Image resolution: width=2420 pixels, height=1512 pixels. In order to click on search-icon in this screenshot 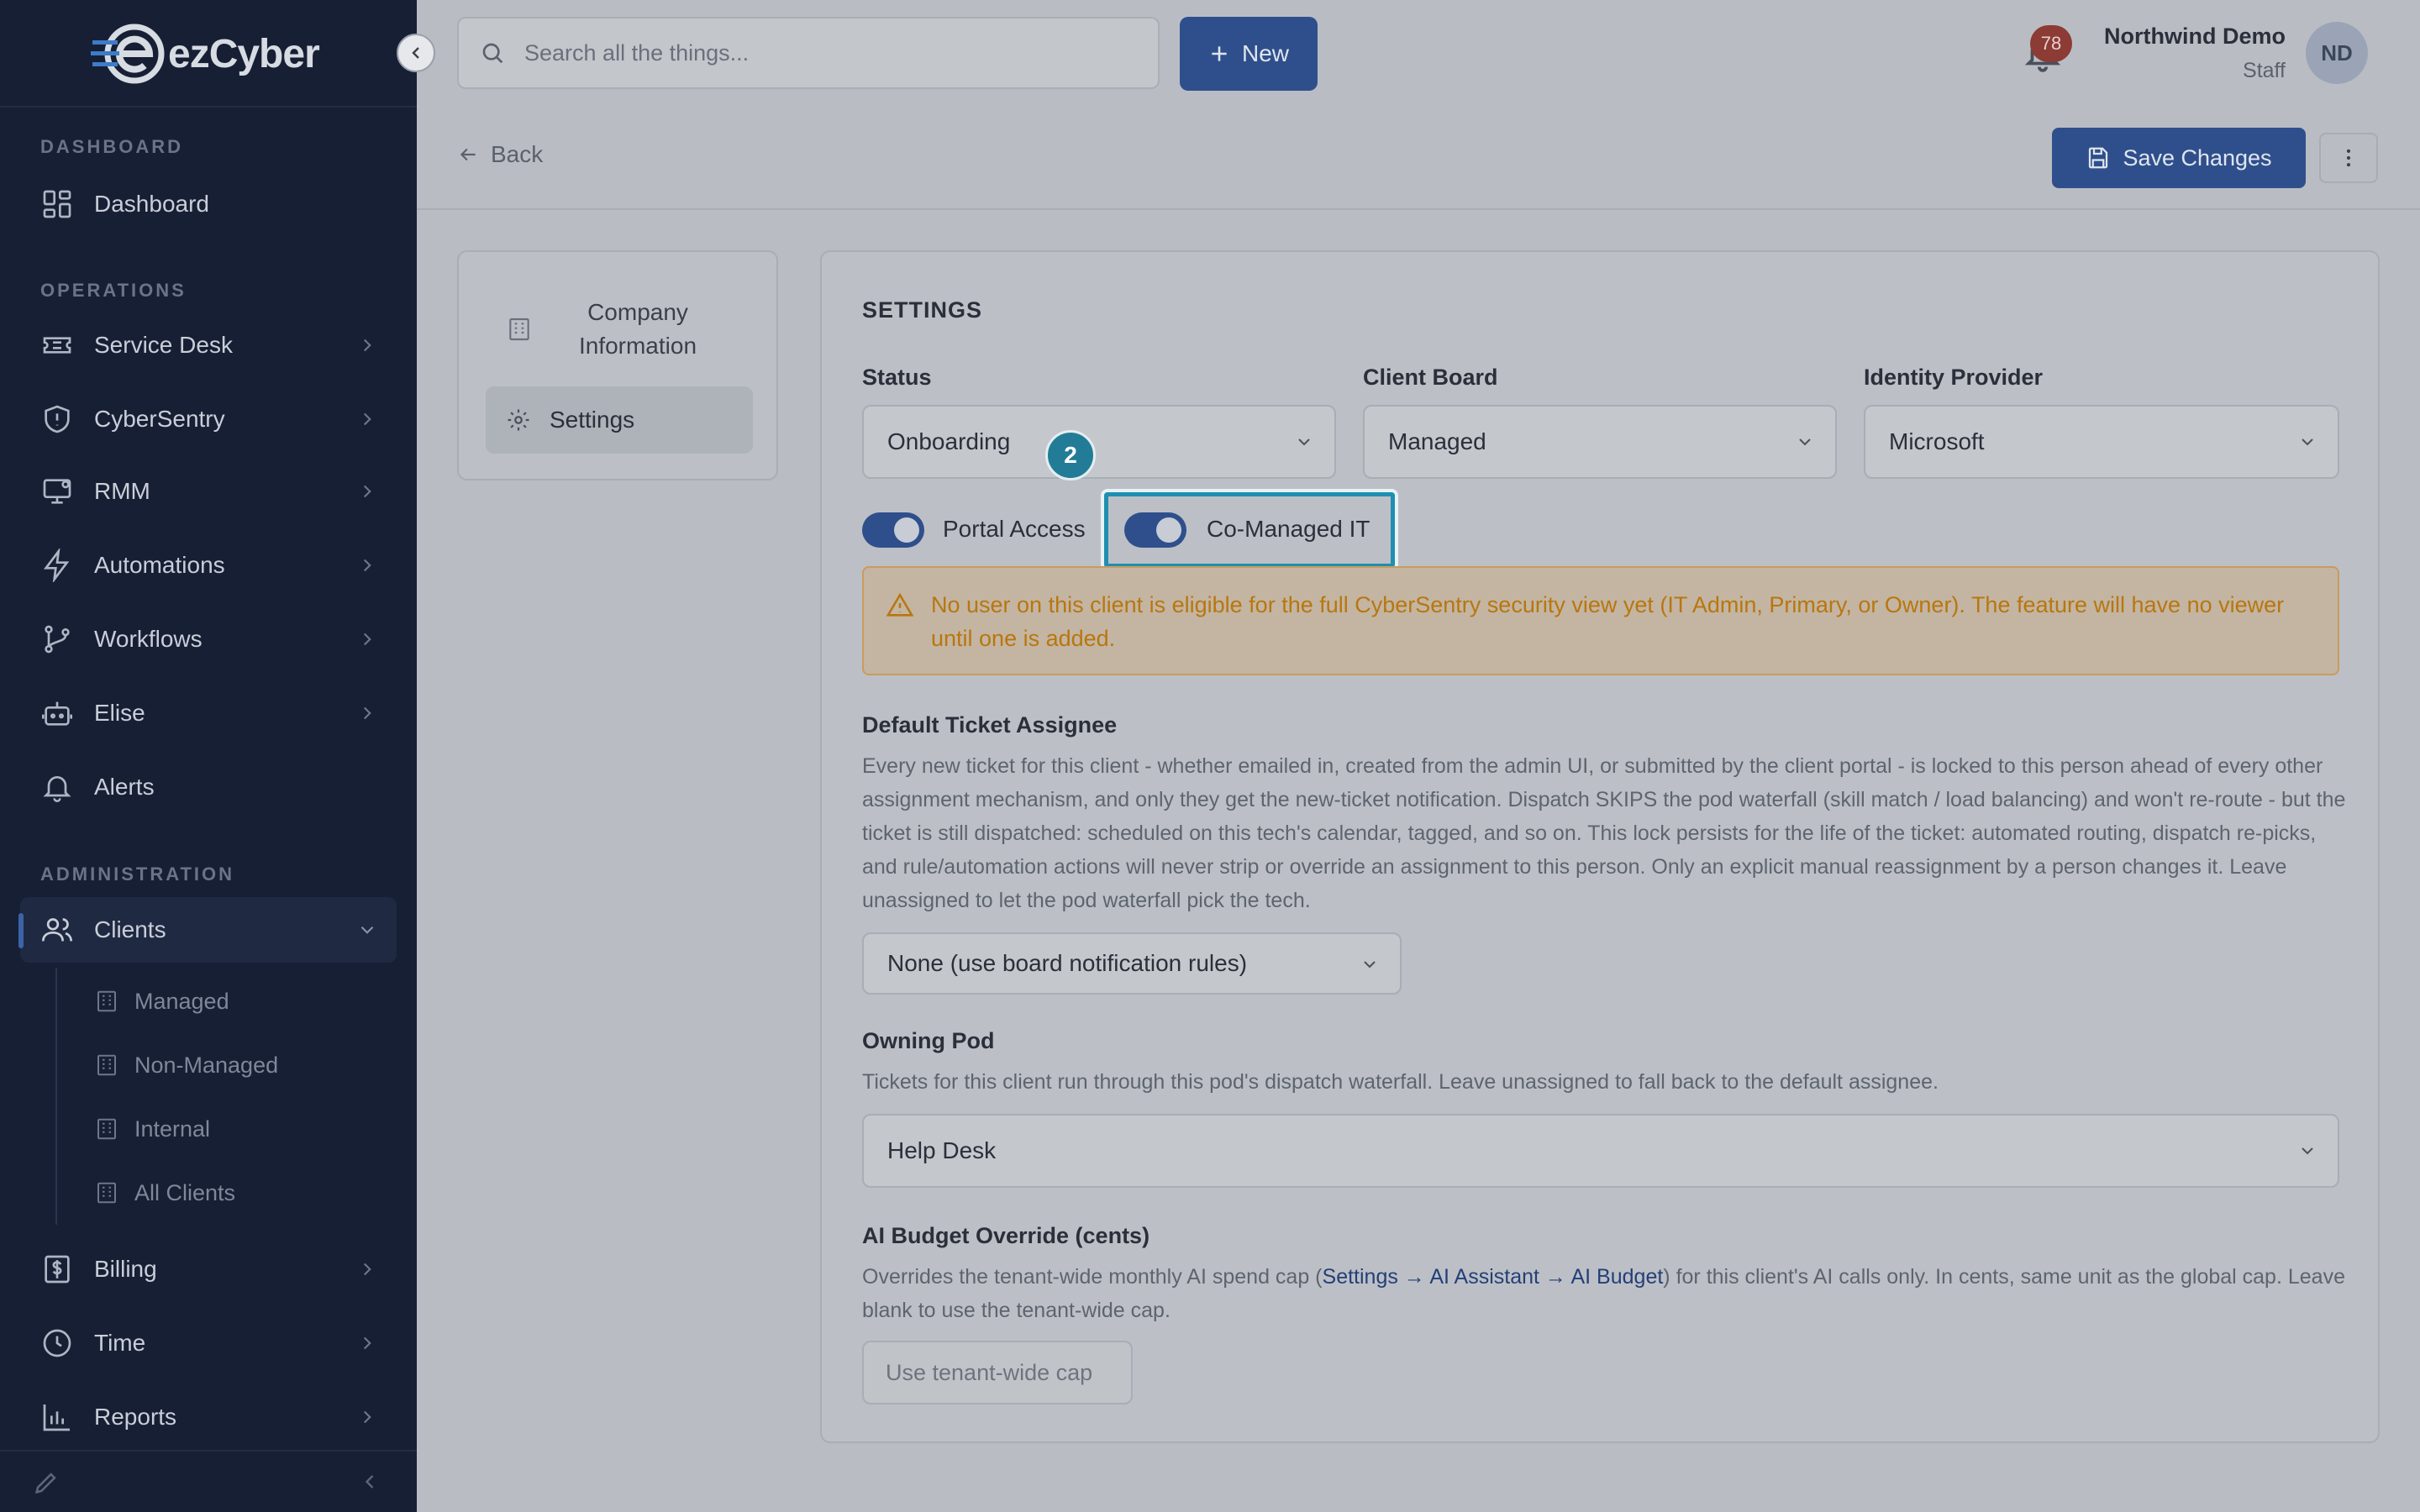, I will do `click(493, 53)`.